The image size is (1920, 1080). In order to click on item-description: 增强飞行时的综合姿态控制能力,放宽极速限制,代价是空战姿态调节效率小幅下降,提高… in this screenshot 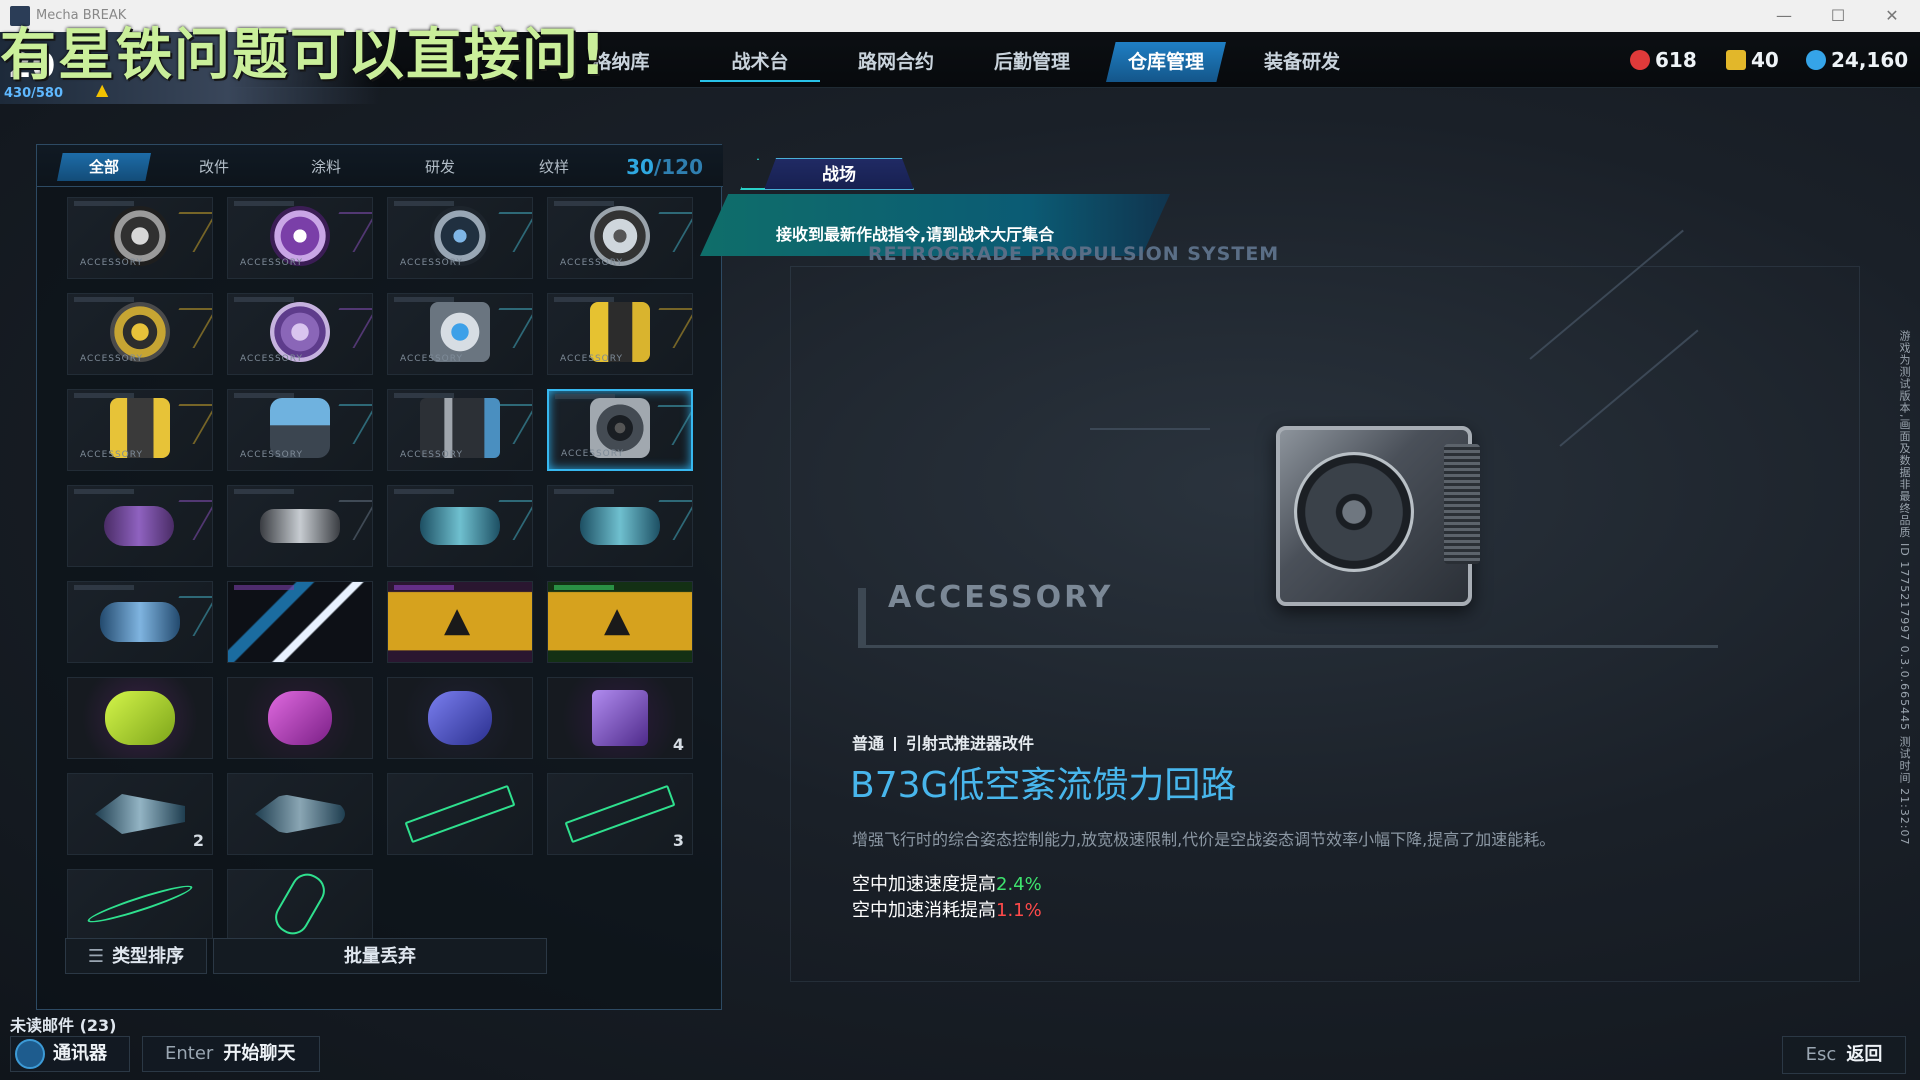, I will do `click(1204, 839)`.